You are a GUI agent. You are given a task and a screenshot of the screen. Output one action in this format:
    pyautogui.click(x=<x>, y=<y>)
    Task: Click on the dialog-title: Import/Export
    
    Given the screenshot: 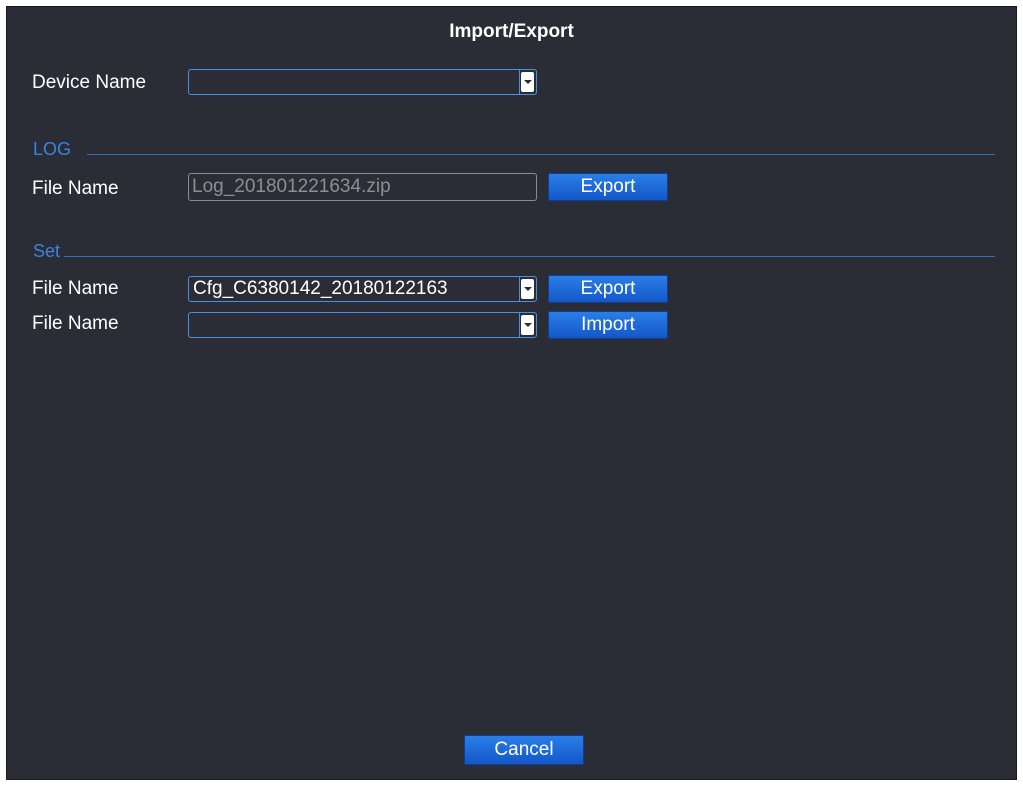 What is the action you would take?
    pyautogui.click(x=511, y=31)
    